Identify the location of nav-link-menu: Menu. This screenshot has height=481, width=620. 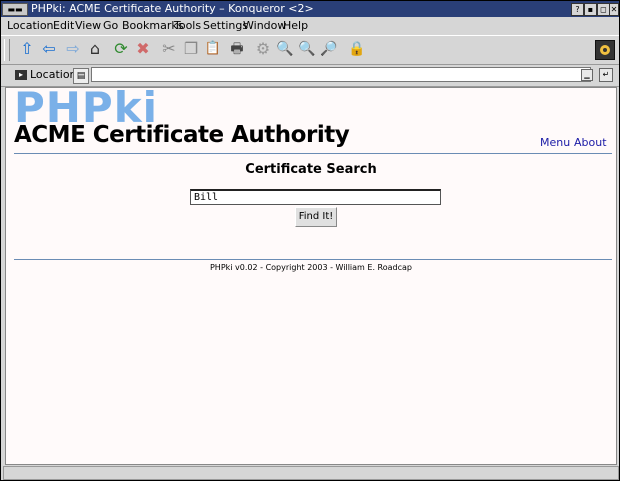
(555, 143).